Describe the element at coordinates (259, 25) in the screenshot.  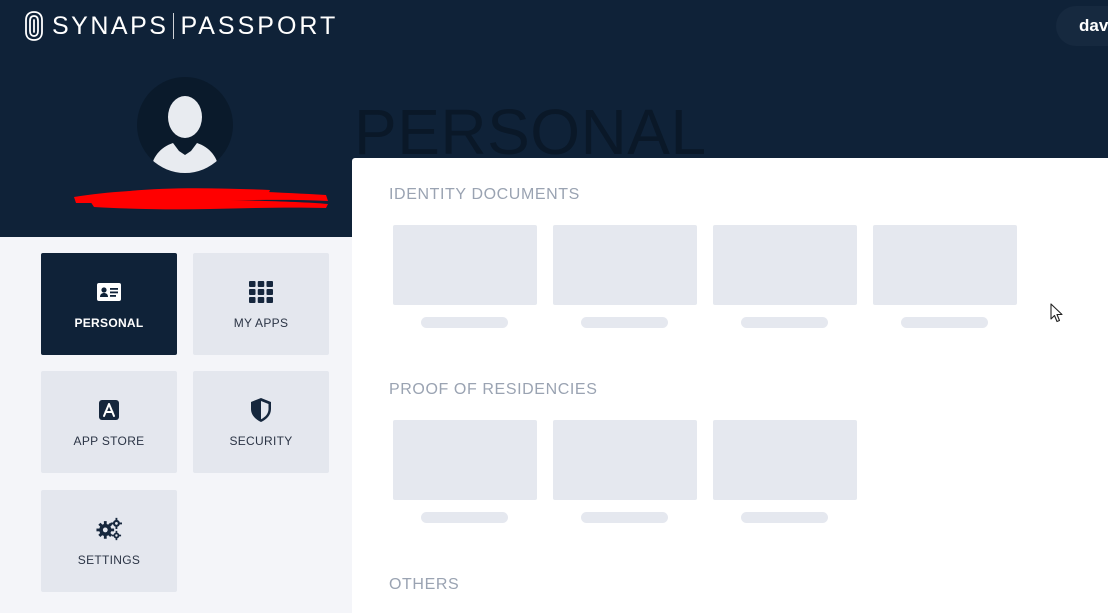
I see `brand-name-secondary: PASSPORT` at that location.